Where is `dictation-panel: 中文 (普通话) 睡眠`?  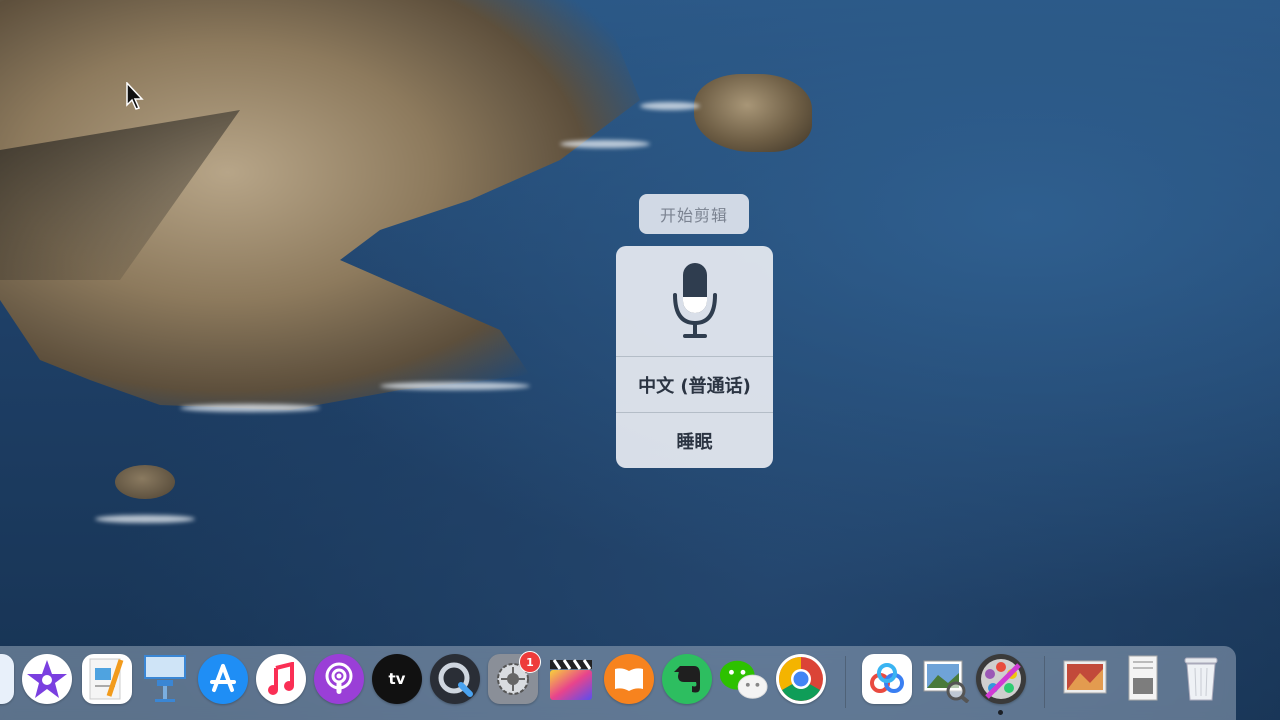
dictation-panel: 中文 (普通话) 睡眠 is located at coordinates (694, 357).